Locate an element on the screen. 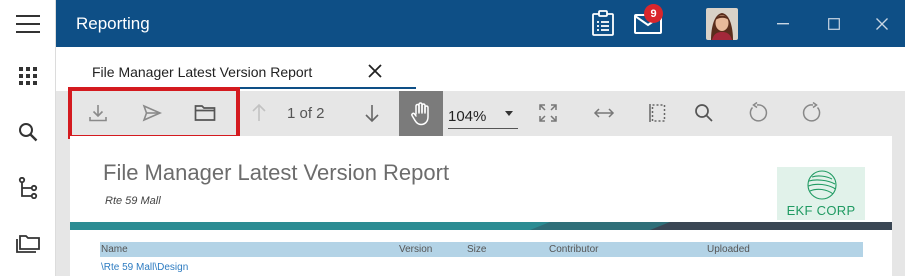 The image size is (905, 276). close-icon is located at coordinates (375, 71).